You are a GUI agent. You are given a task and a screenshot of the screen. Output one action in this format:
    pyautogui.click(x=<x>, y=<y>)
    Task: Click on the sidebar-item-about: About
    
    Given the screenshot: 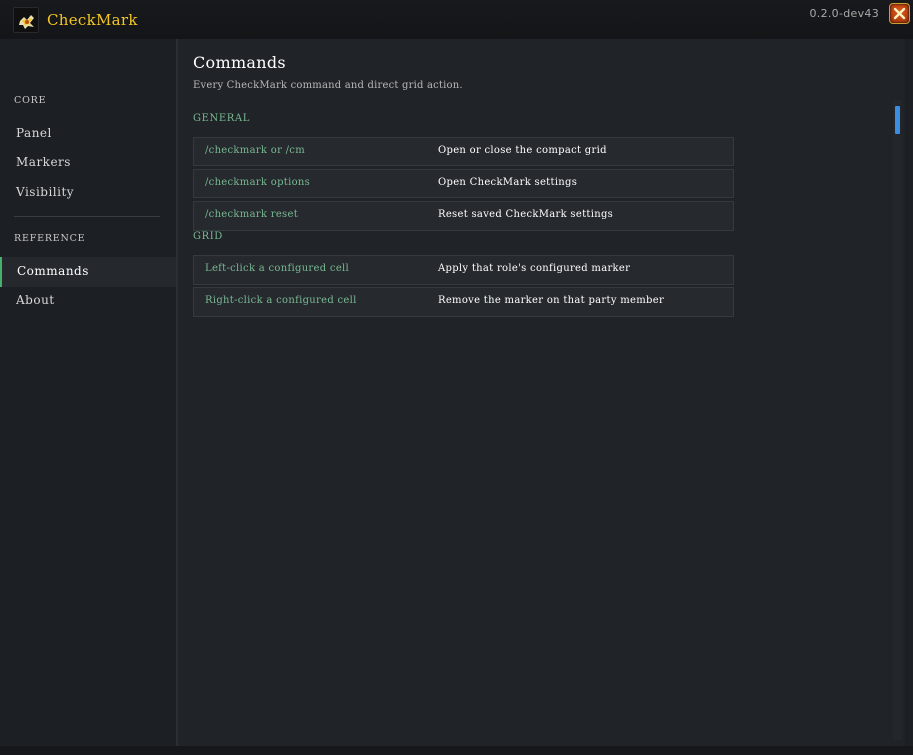 What is the action you would take?
    pyautogui.click(x=88, y=301)
    